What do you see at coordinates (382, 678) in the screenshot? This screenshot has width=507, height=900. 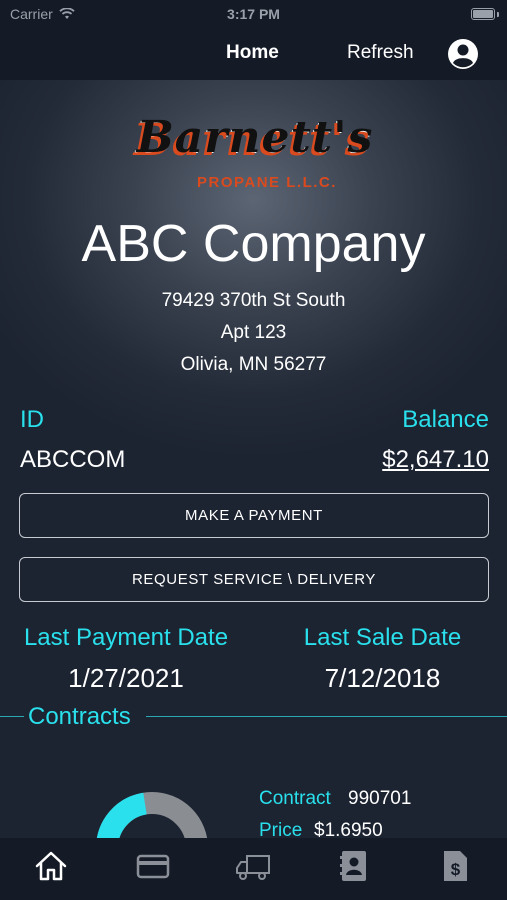 I see `last-sale-value: 7/12/2018` at bounding box center [382, 678].